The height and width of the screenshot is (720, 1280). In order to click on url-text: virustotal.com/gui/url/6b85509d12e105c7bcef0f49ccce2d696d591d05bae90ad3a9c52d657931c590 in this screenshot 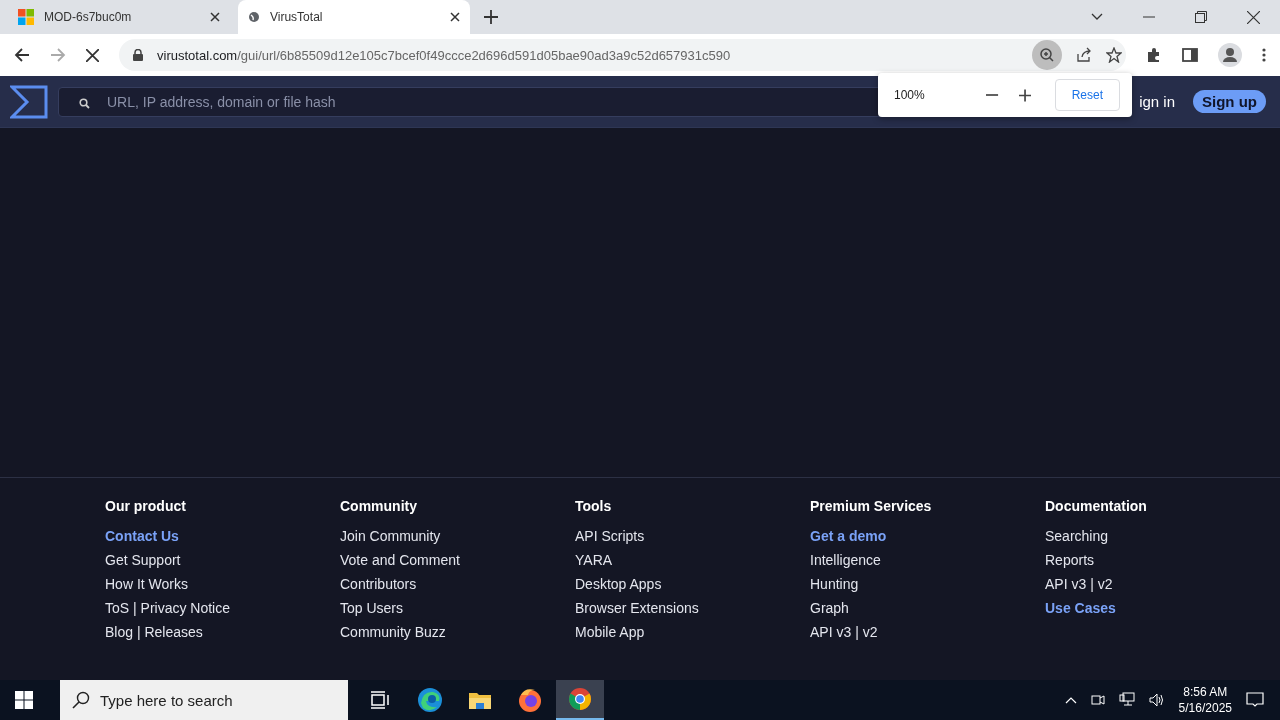, I will do `click(444, 55)`.